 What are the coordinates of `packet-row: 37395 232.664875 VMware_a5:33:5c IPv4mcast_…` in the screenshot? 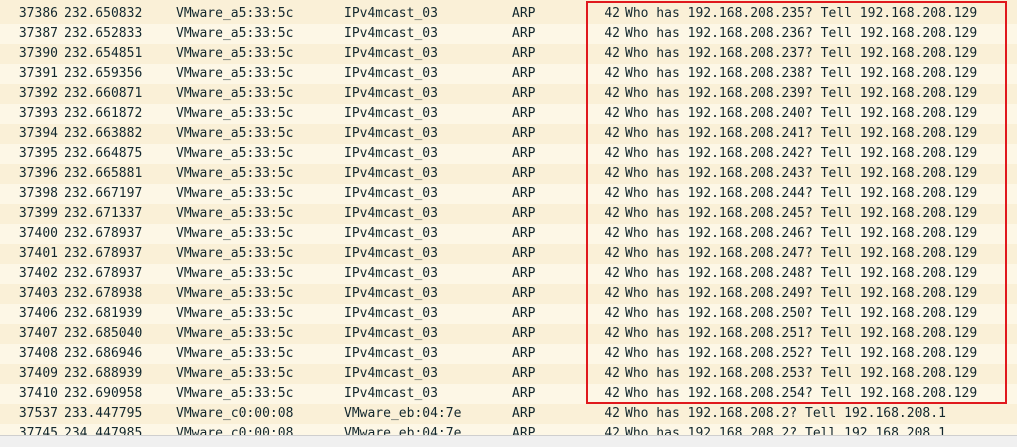 It's located at (508, 154).